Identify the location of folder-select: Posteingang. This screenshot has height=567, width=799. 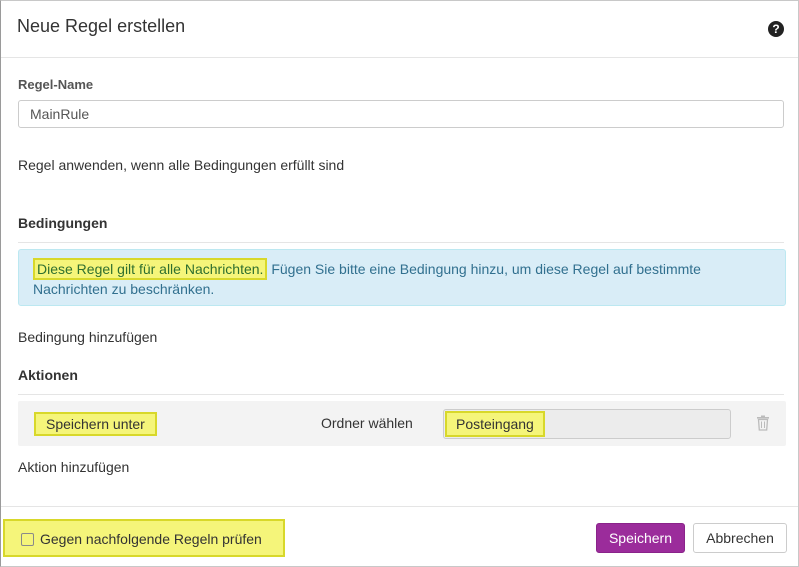
(587, 424).